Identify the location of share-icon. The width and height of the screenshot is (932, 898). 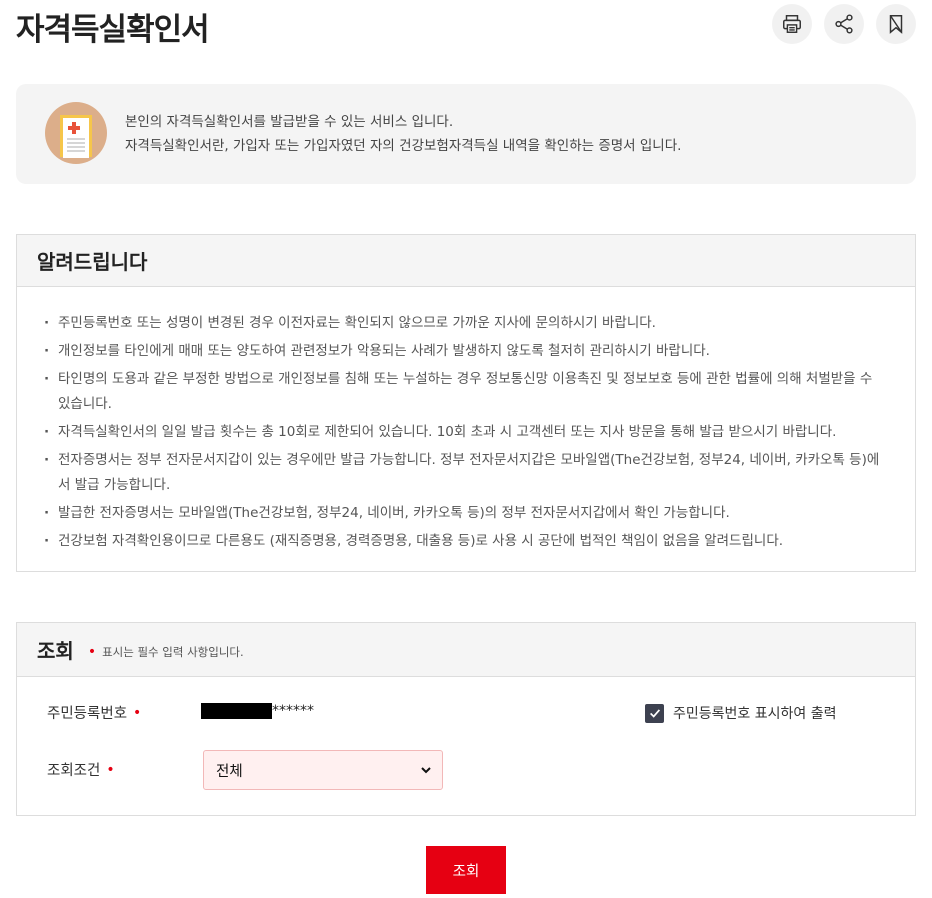
(844, 24).